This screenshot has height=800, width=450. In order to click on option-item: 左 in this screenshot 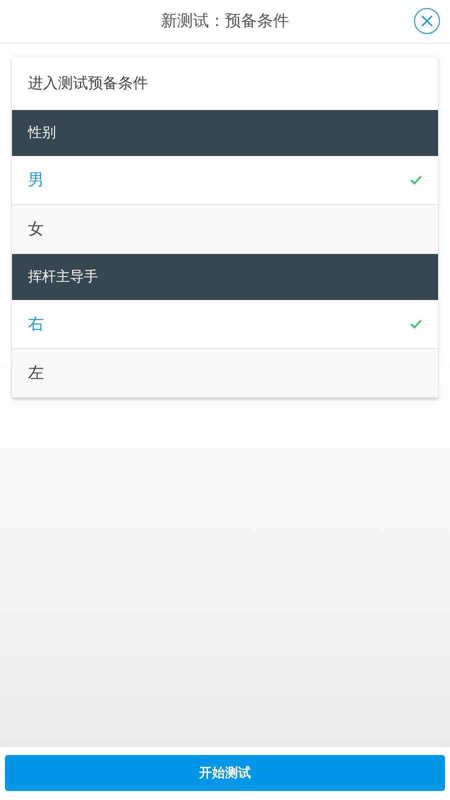, I will do `click(225, 373)`.